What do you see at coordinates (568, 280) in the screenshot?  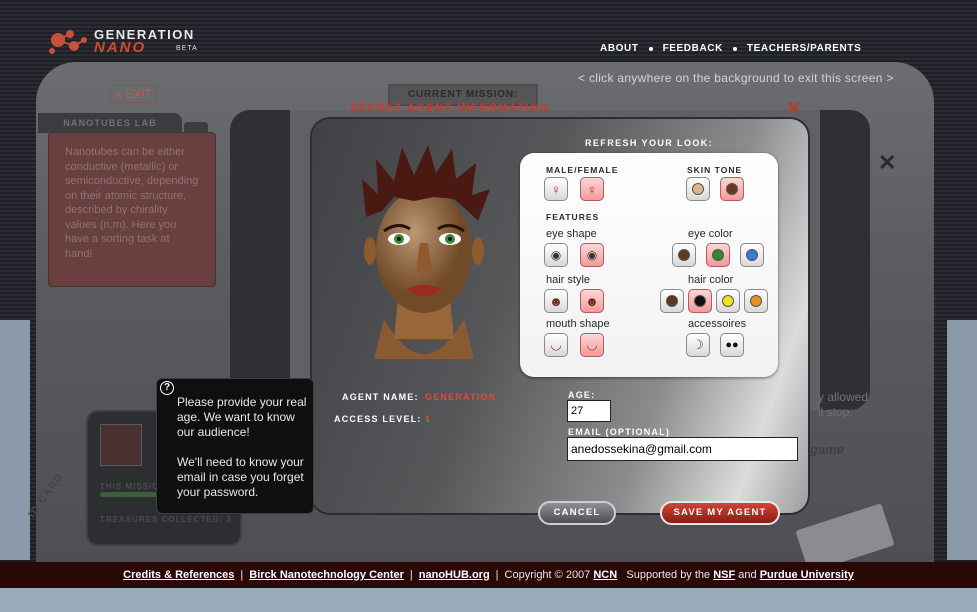 I see `hair-style-label: hair style` at bounding box center [568, 280].